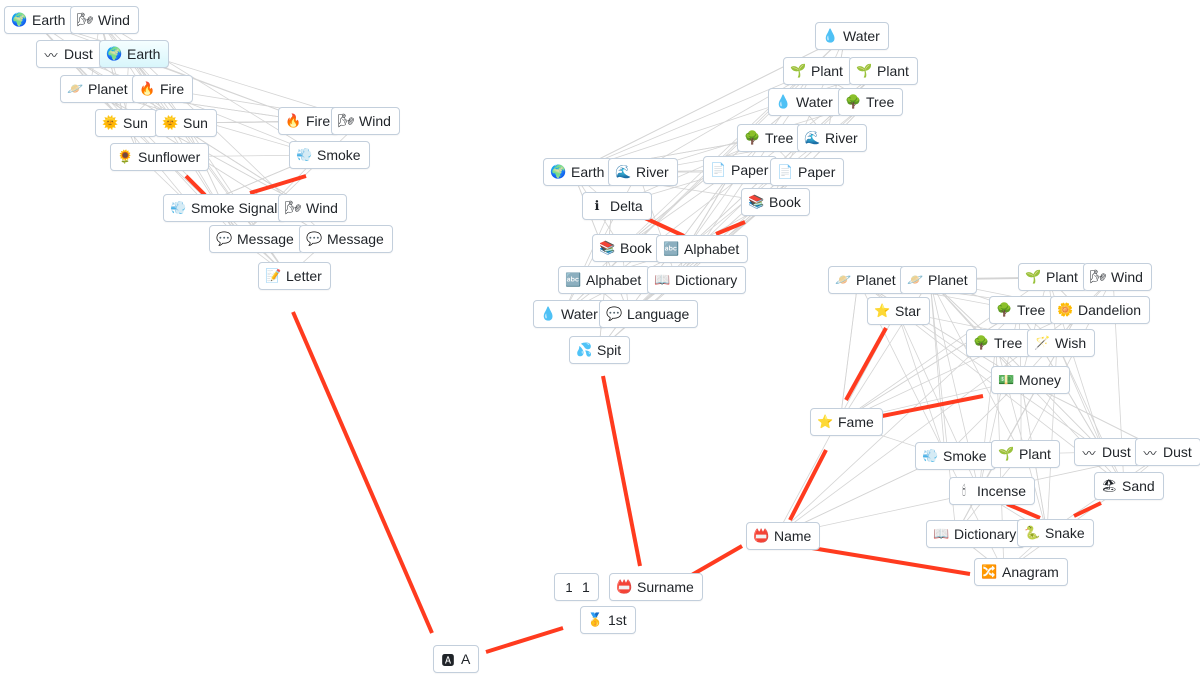  Describe the element at coordinates (170, 122) in the screenshot. I see `sun-icon: 🌞` at that location.